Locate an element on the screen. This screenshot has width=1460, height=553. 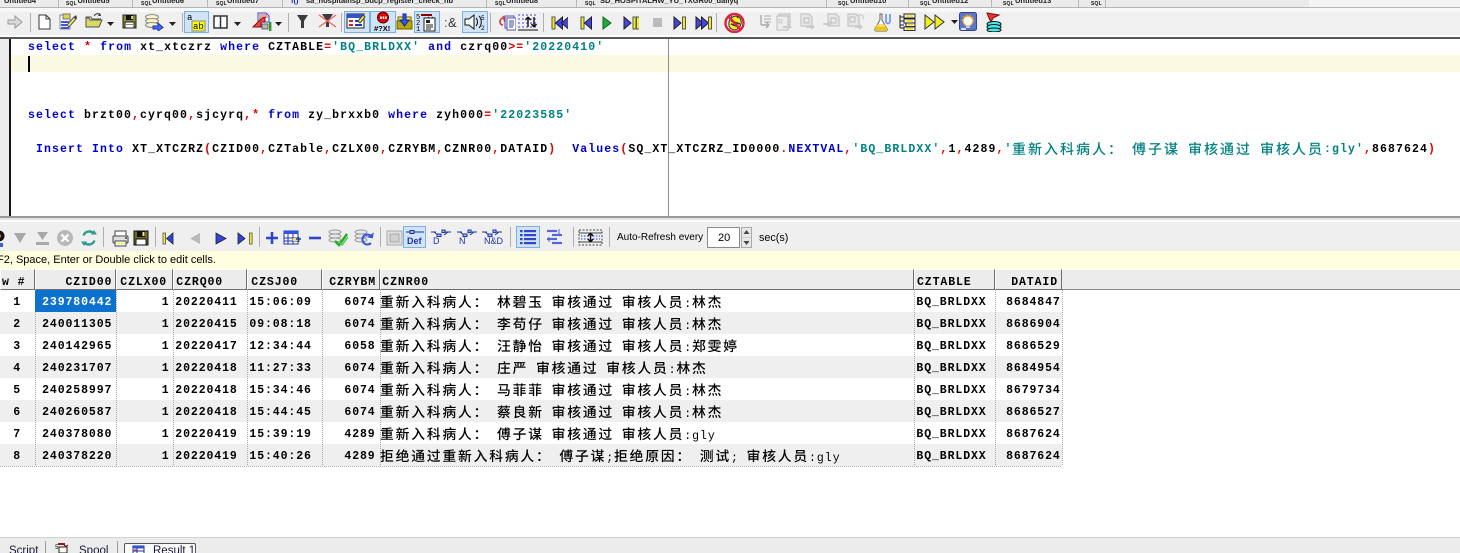
svg-text: 2 is located at coordinates (483, 28).